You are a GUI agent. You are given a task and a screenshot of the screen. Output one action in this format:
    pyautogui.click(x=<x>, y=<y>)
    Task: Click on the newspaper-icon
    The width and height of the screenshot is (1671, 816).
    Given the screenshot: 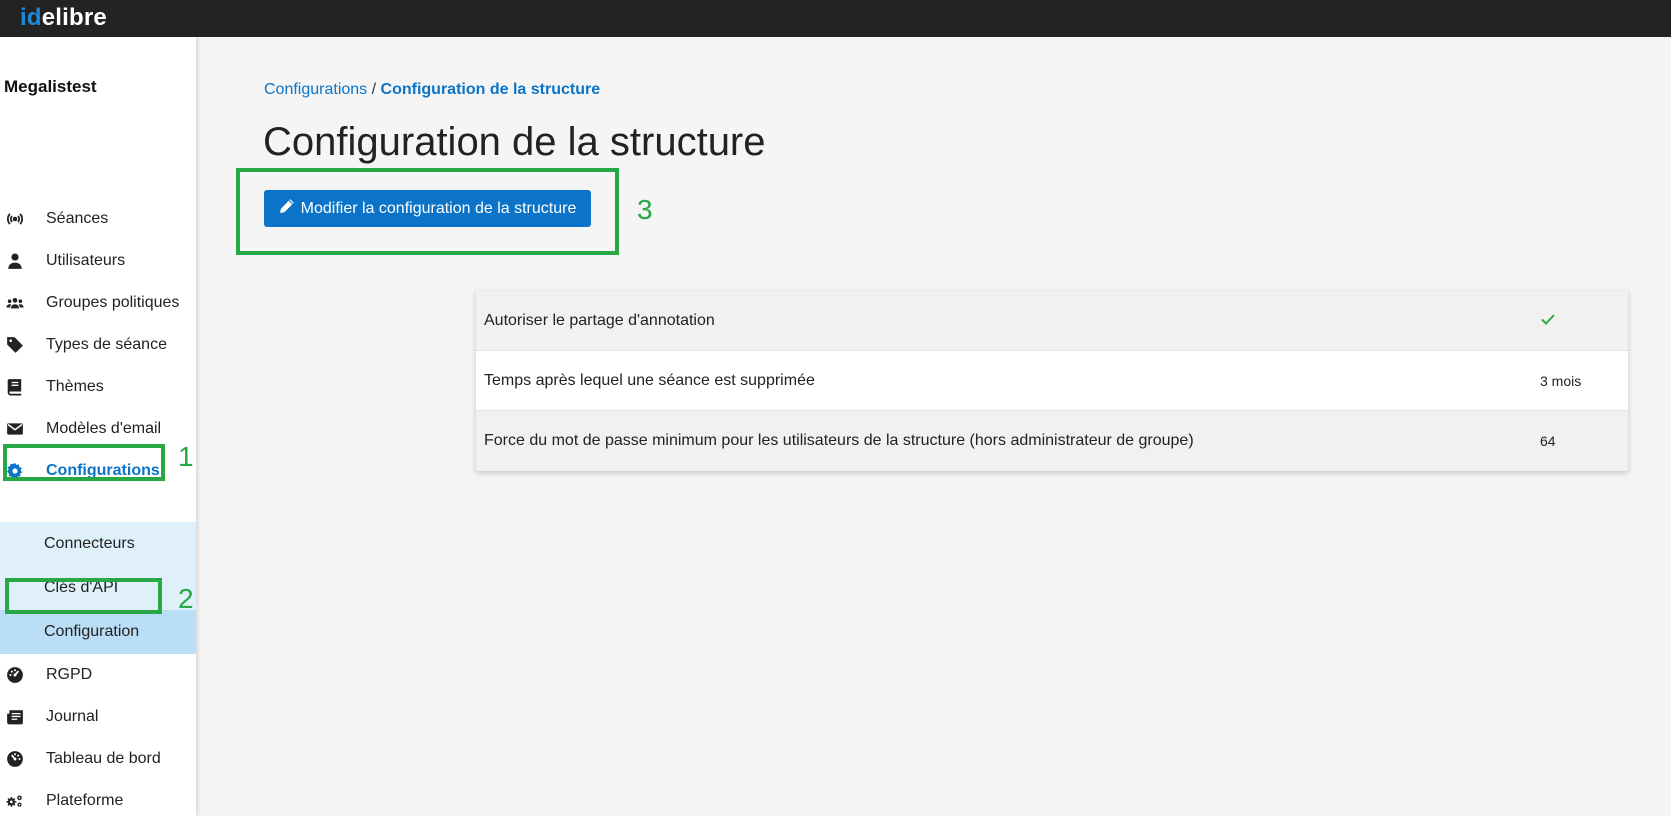 What is the action you would take?
    pyautogui.click(x=23, y=717)
    